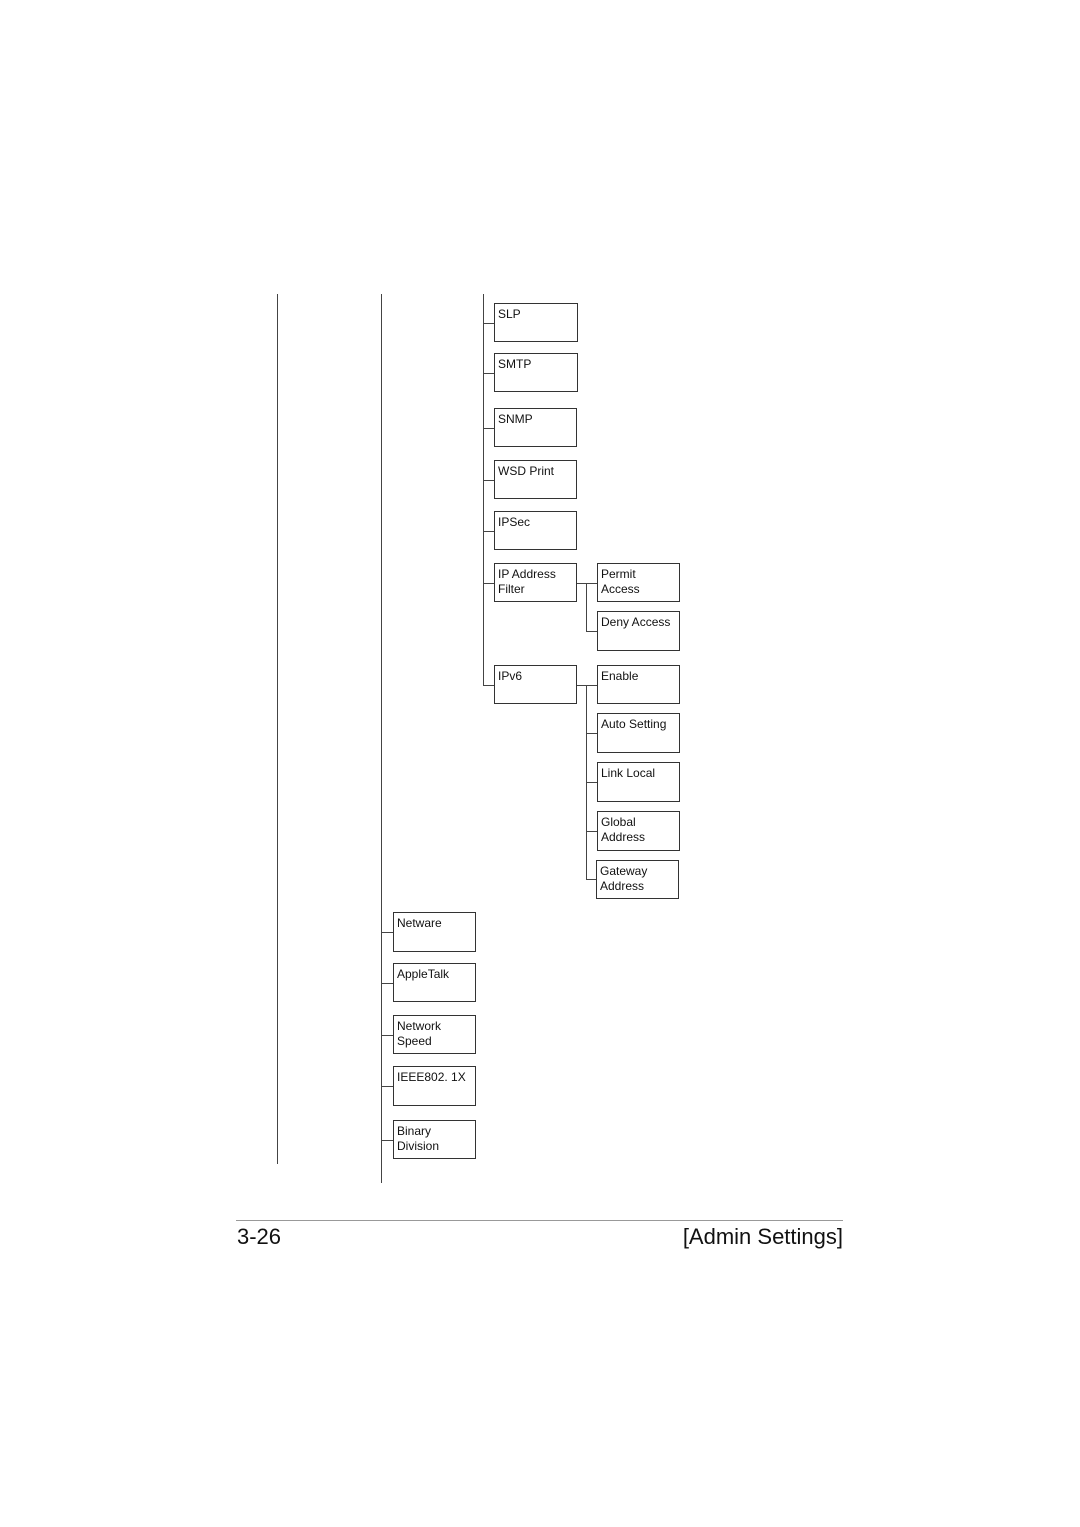 This screenshot has width=1080, height=1527. I want to click on branch-ip-filter, so click(586, 607).